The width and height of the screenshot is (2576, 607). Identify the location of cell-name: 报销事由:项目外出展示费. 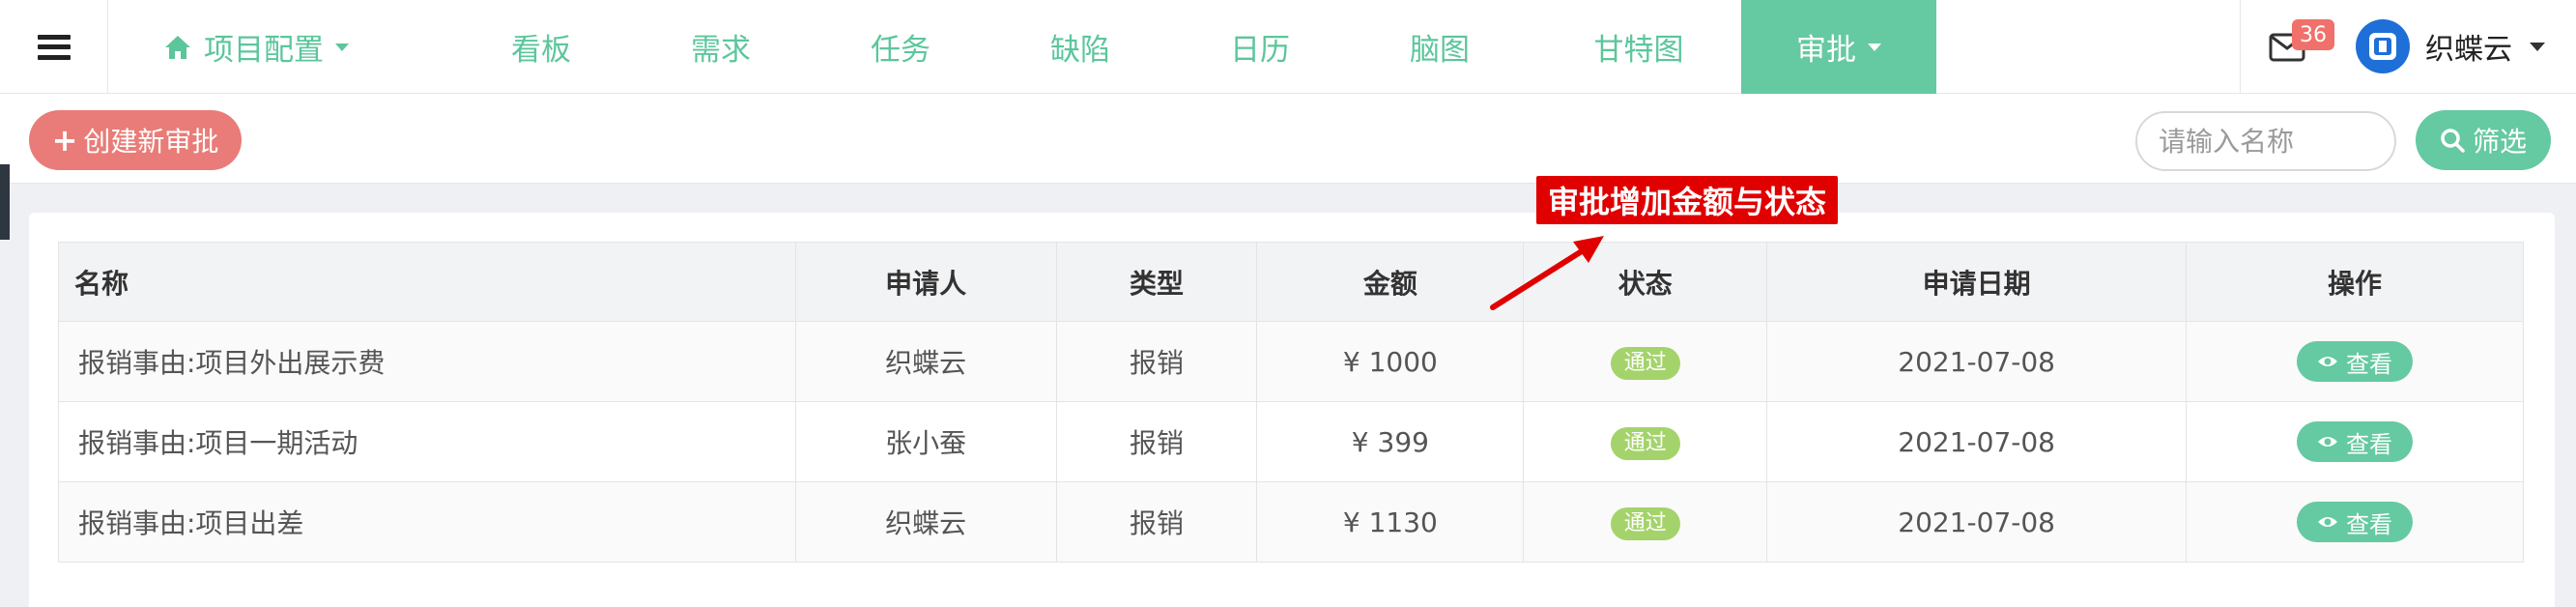
(427, 361).